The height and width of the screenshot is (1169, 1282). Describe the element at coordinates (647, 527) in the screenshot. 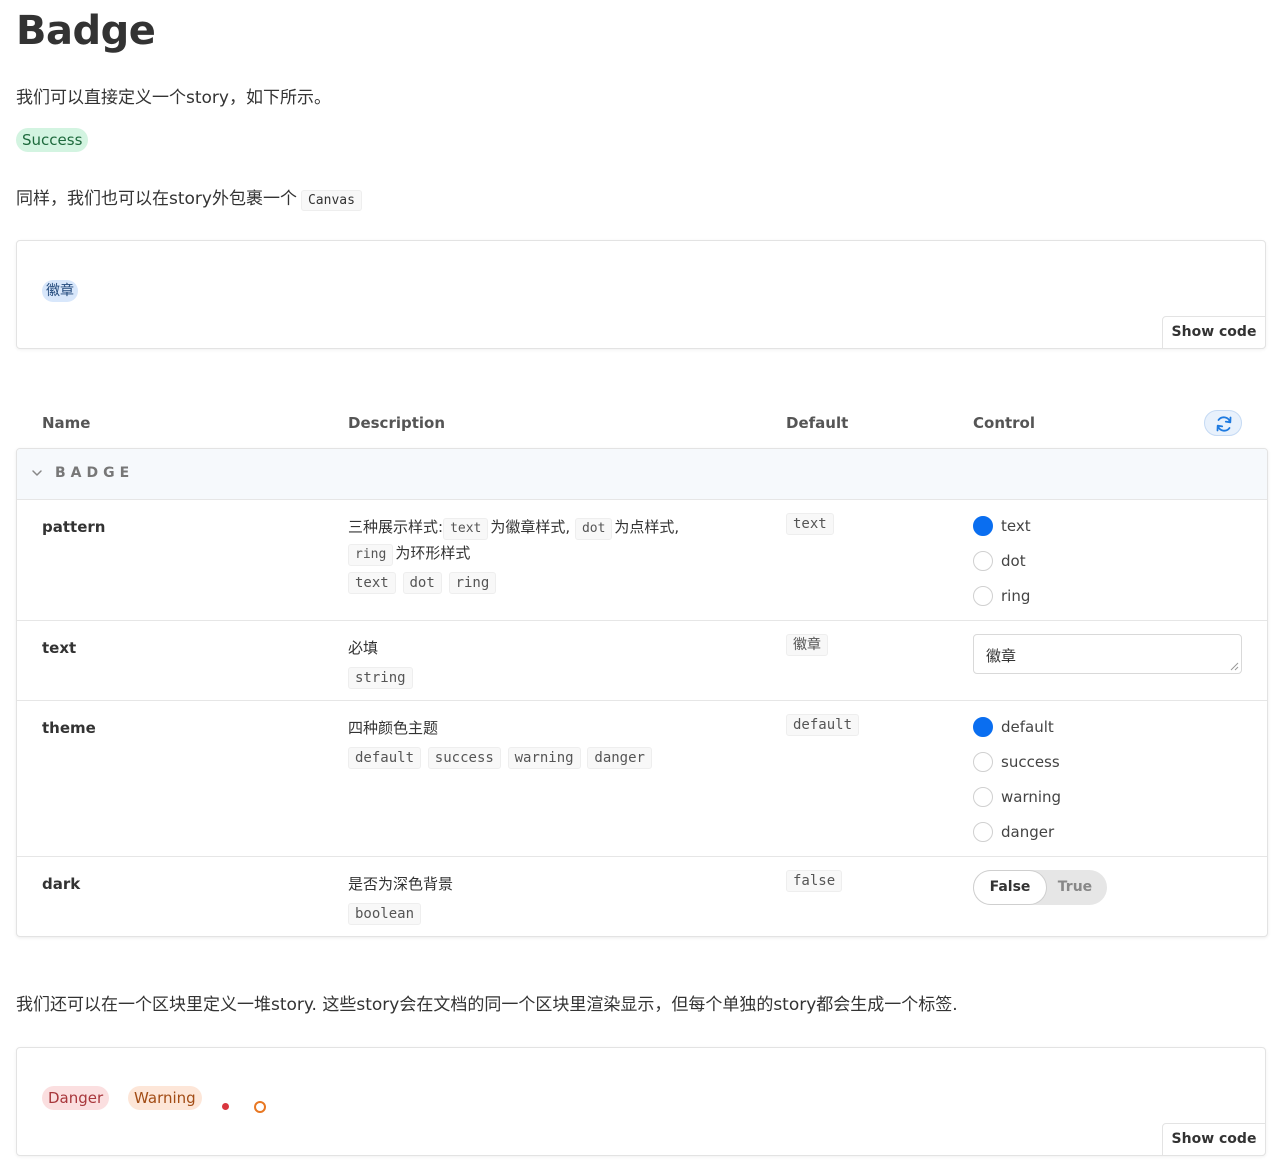

I see `desc-text: 为点样式,` at that location.